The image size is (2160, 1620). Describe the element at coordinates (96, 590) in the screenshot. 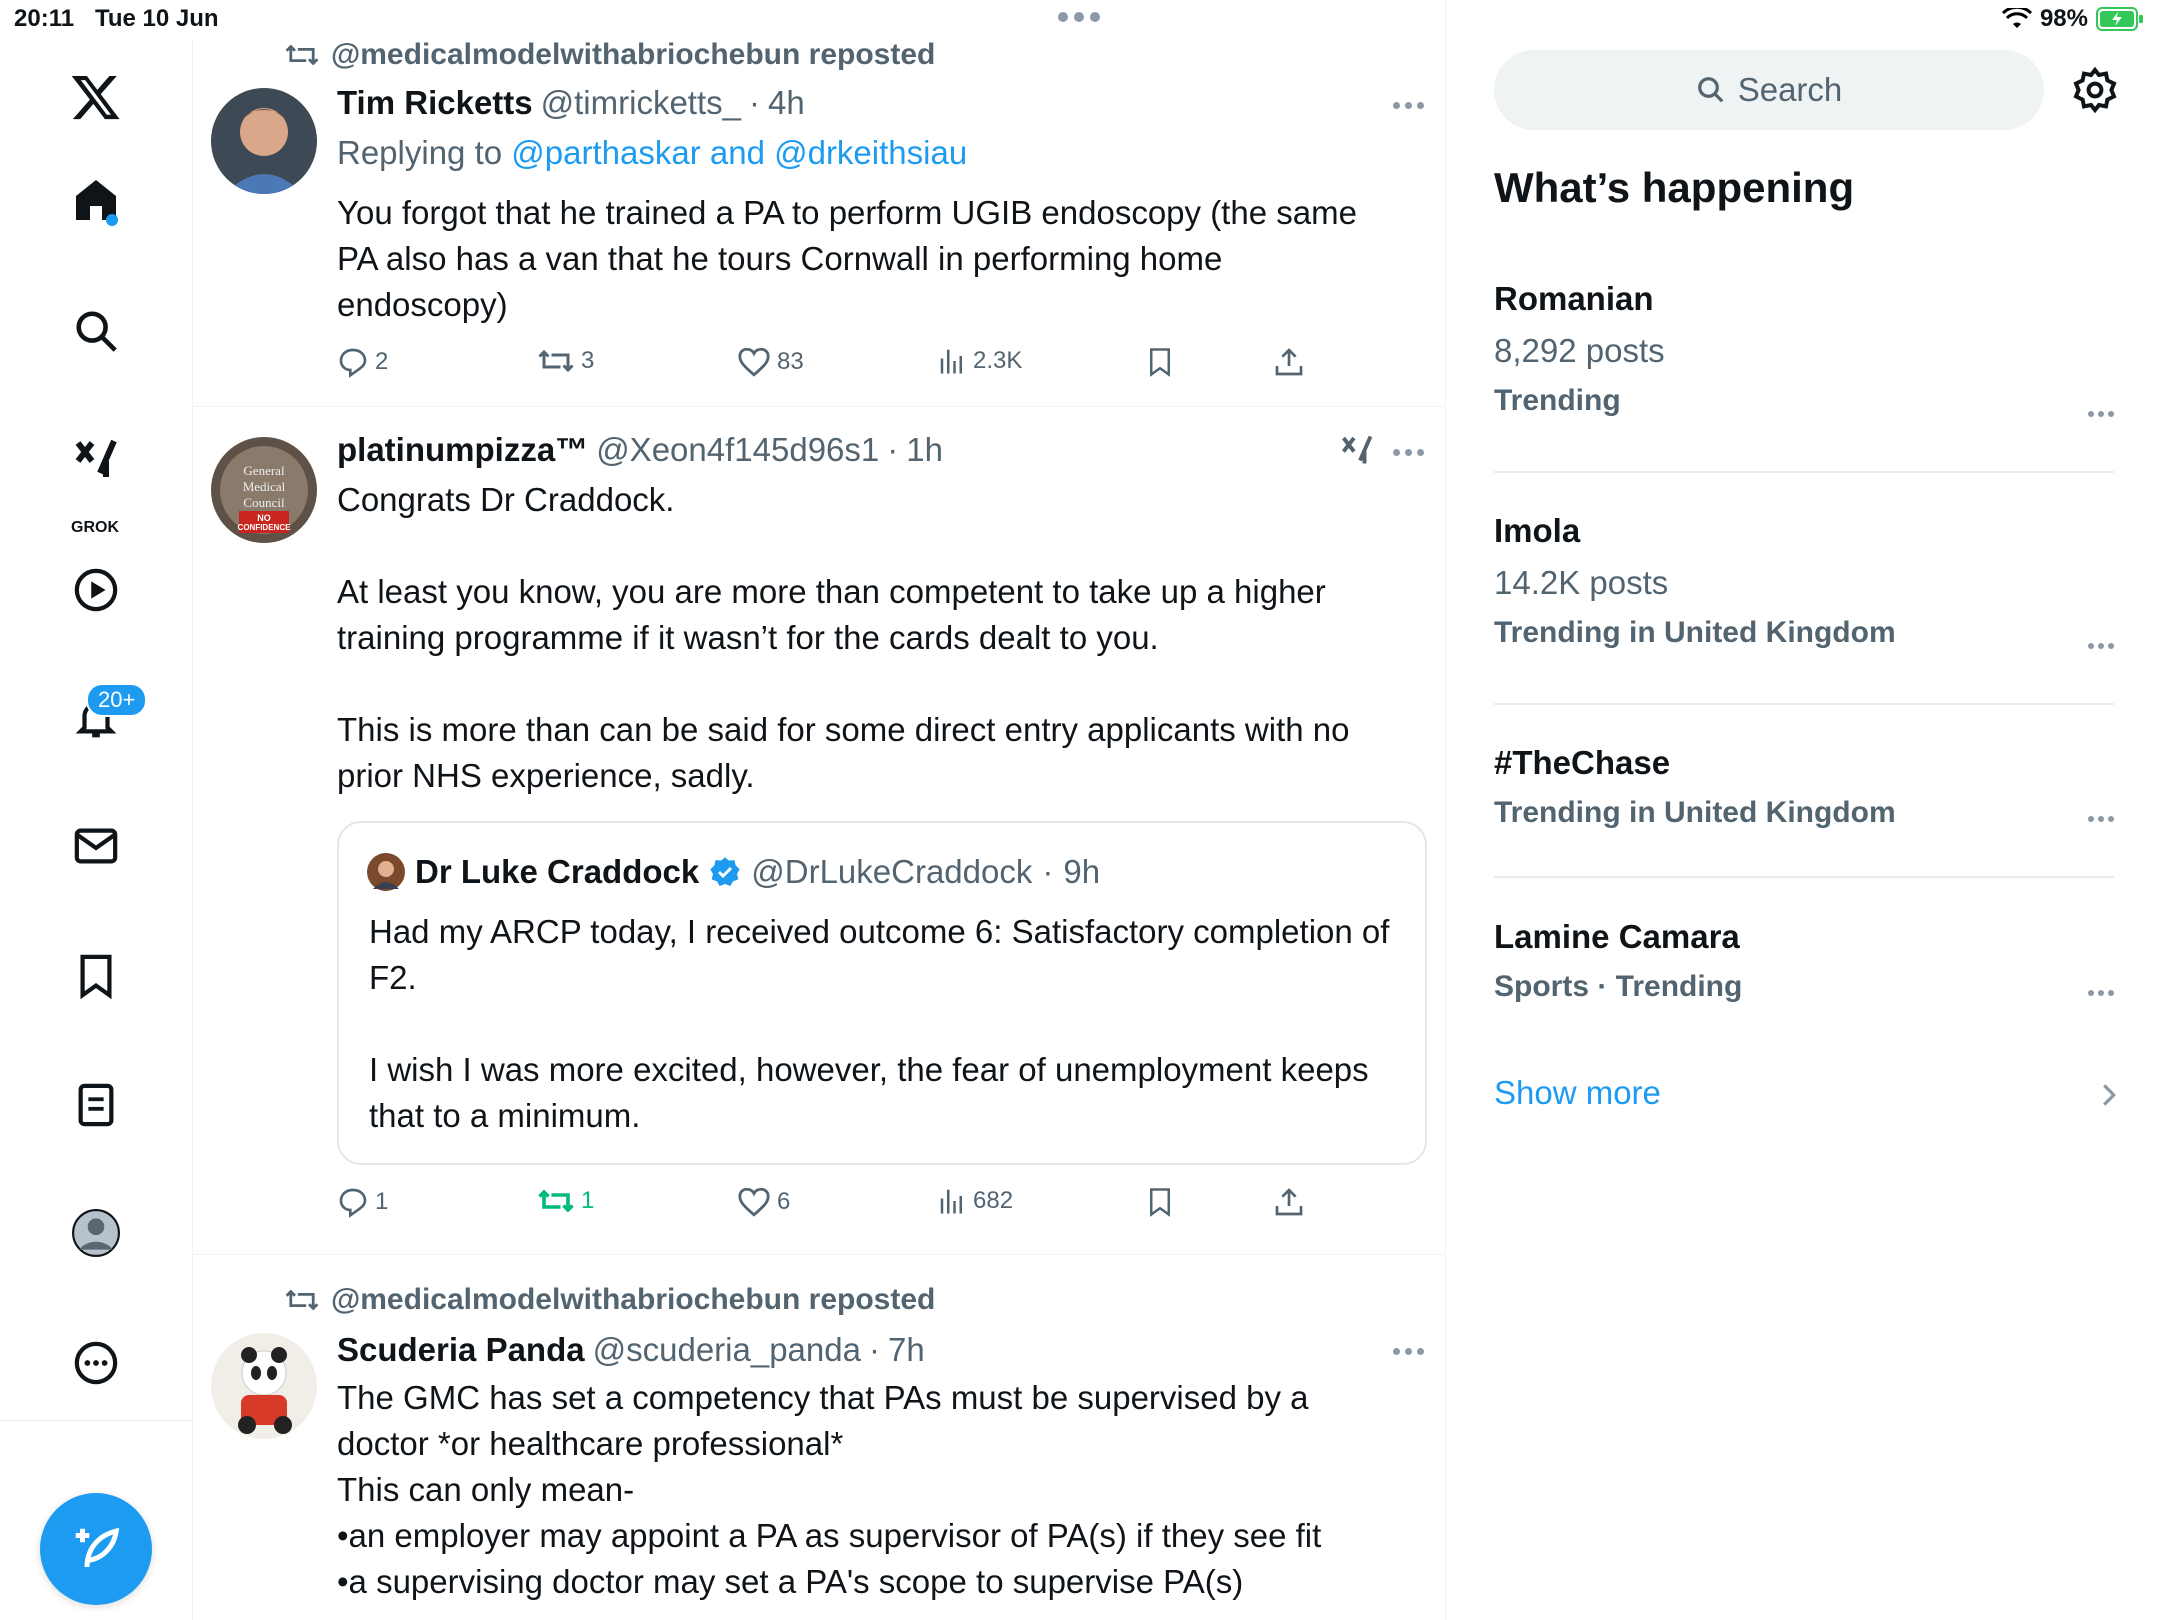

I see `video-icon` at that location.